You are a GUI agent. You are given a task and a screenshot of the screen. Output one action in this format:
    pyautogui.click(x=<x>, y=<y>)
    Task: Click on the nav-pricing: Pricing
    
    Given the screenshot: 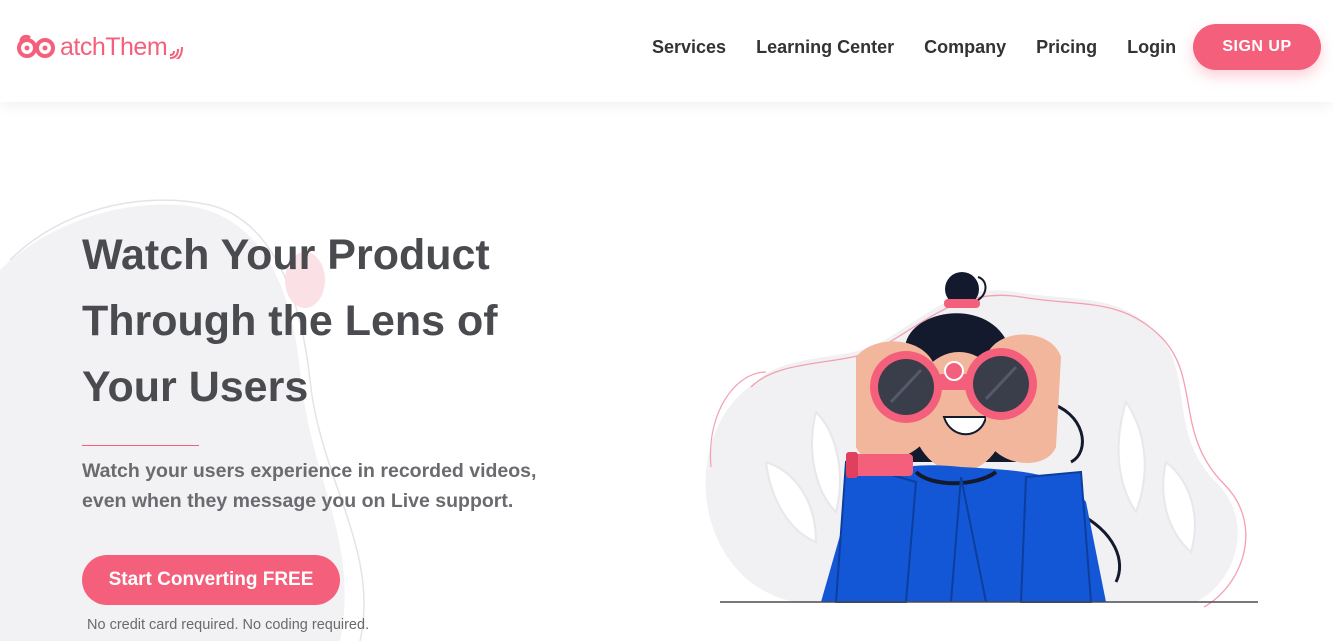 What is the action you would take?
    pyautogui.click(x=1066, y=47)
    